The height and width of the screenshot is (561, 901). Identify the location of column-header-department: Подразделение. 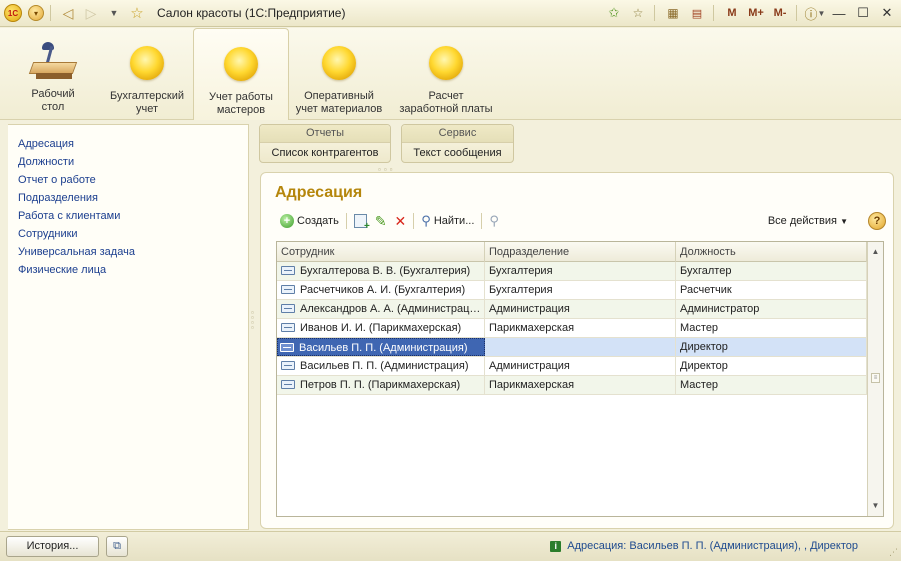
(580, 252).